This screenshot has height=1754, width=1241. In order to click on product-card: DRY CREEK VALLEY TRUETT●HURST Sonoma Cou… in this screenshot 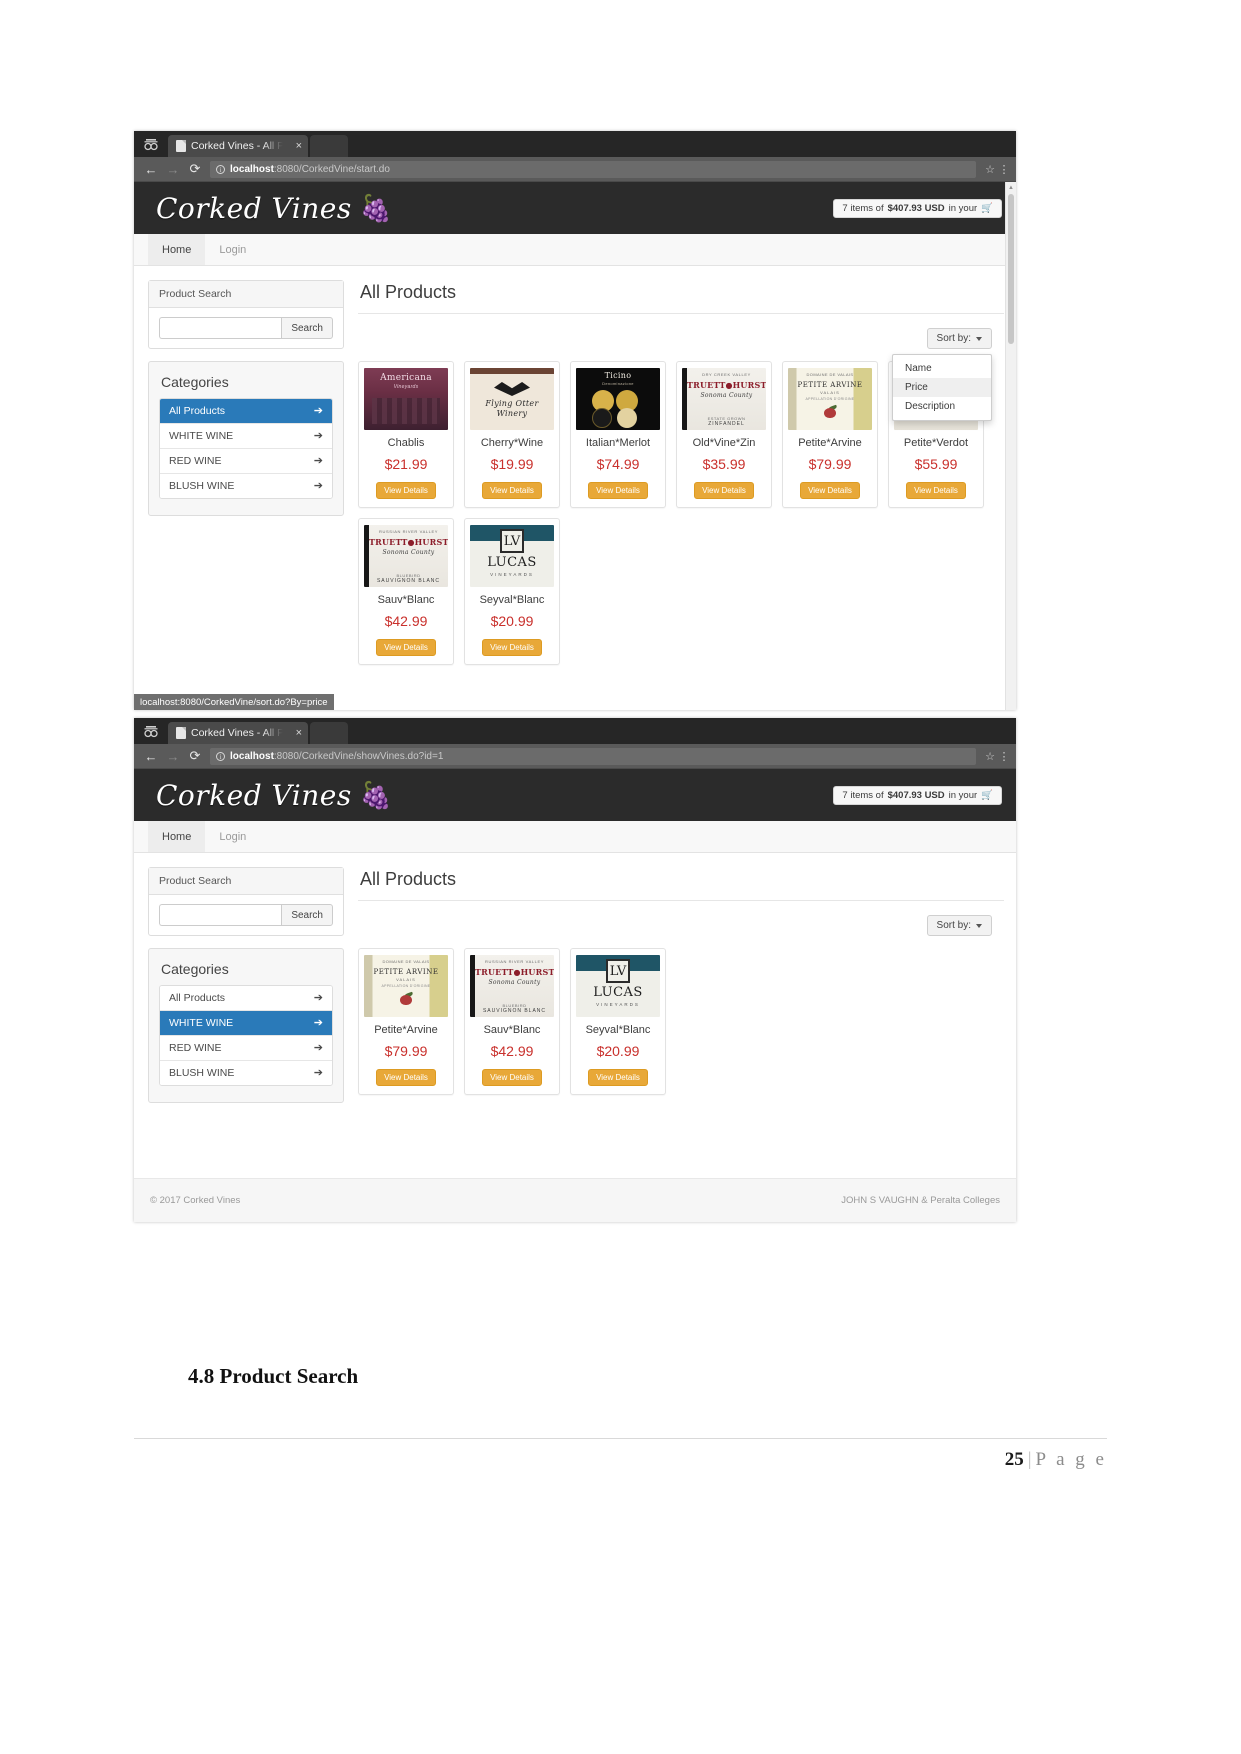, I will do `click(724, 434)`.